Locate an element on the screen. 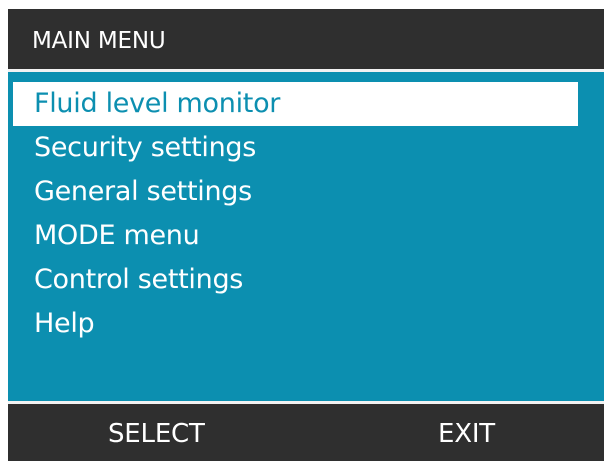 The height and width of the screenshot is (461, 606). menu-item-control-settings: Control settings is located at coordinates (295, 280).